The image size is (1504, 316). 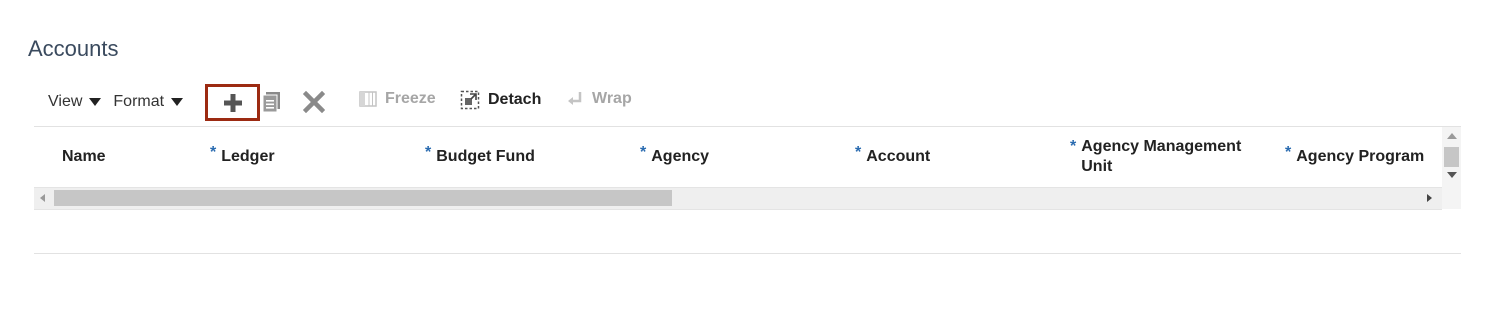 I want to click on view-menu: View, so click(x=75, y=102).